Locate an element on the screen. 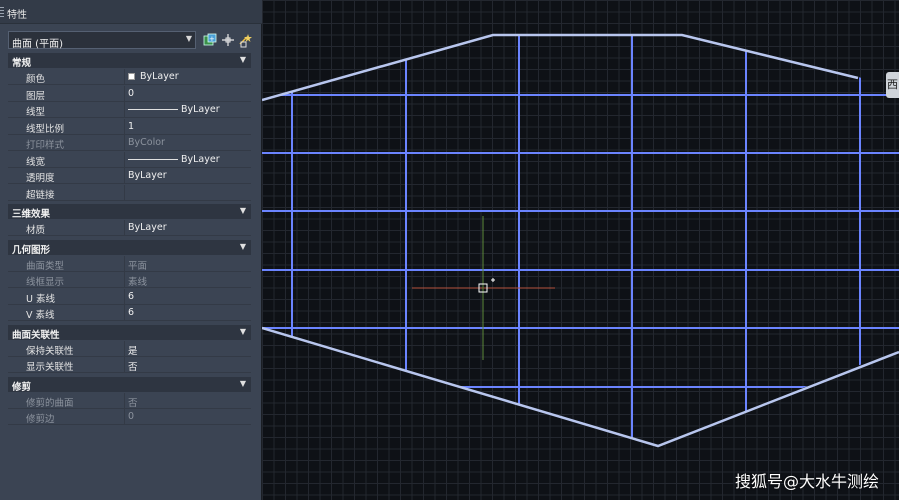 The image size is (899, 500). property-value: 平面 is located at coordinates (138, 266).